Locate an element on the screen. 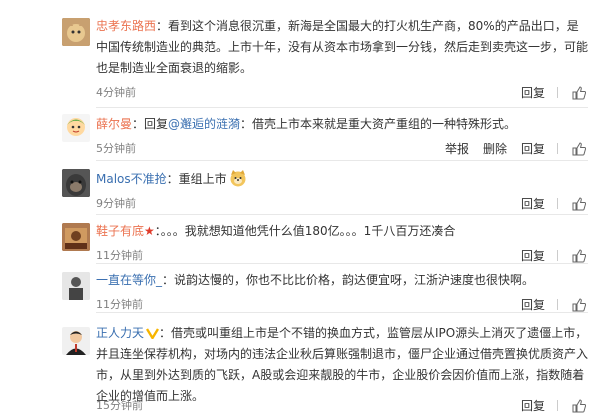 This screenshot has height=416, width=600. delete-button: 删除 is located at coordinates (495, 148).